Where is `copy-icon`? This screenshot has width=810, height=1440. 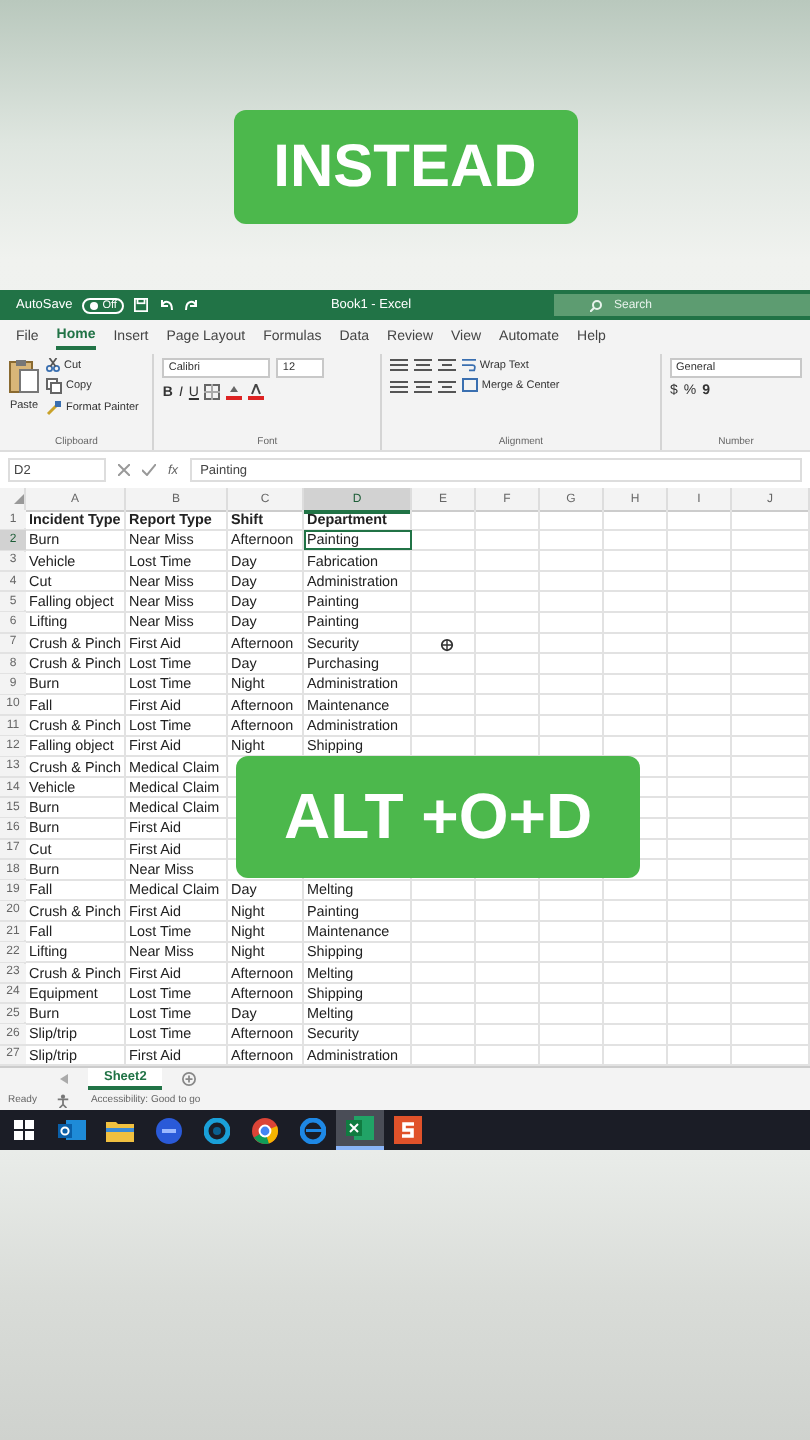 copy-icon is located at coordinates (54, 386).